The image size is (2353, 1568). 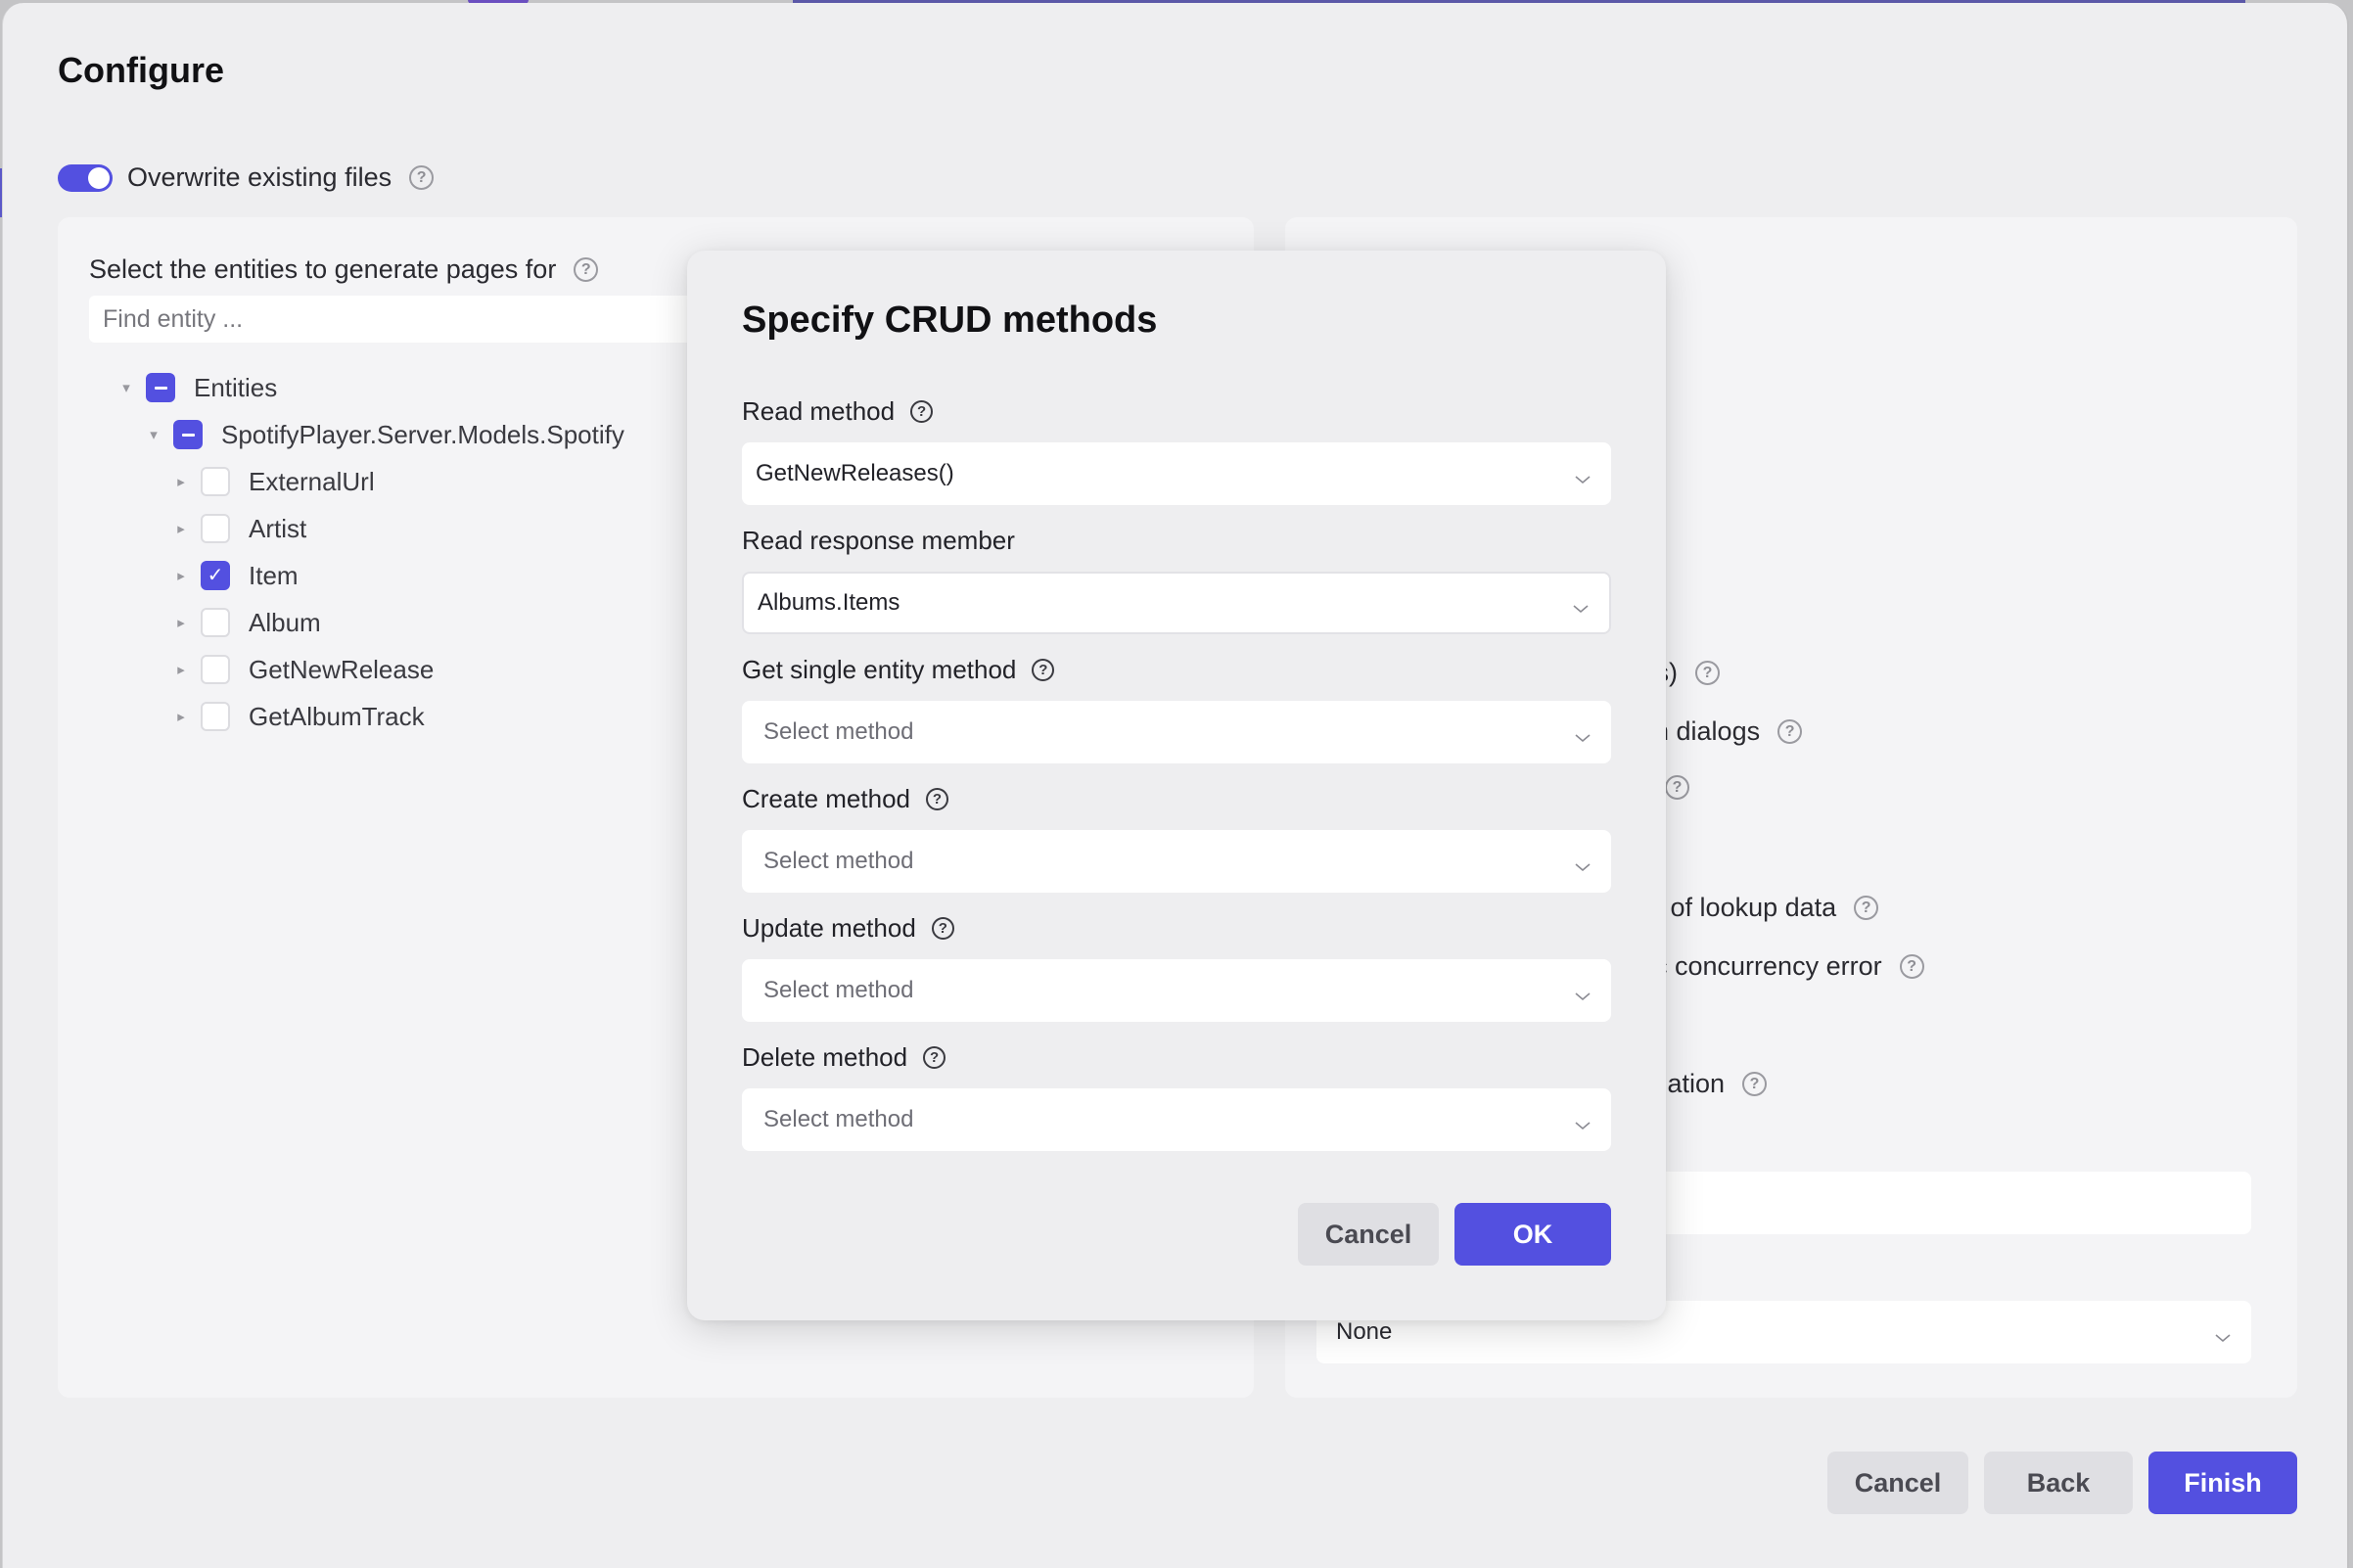 What do you see at coordinates (236, 387) in the screenshot?
I see `tree-node-label: Entities` at bounding box center [236, 387].